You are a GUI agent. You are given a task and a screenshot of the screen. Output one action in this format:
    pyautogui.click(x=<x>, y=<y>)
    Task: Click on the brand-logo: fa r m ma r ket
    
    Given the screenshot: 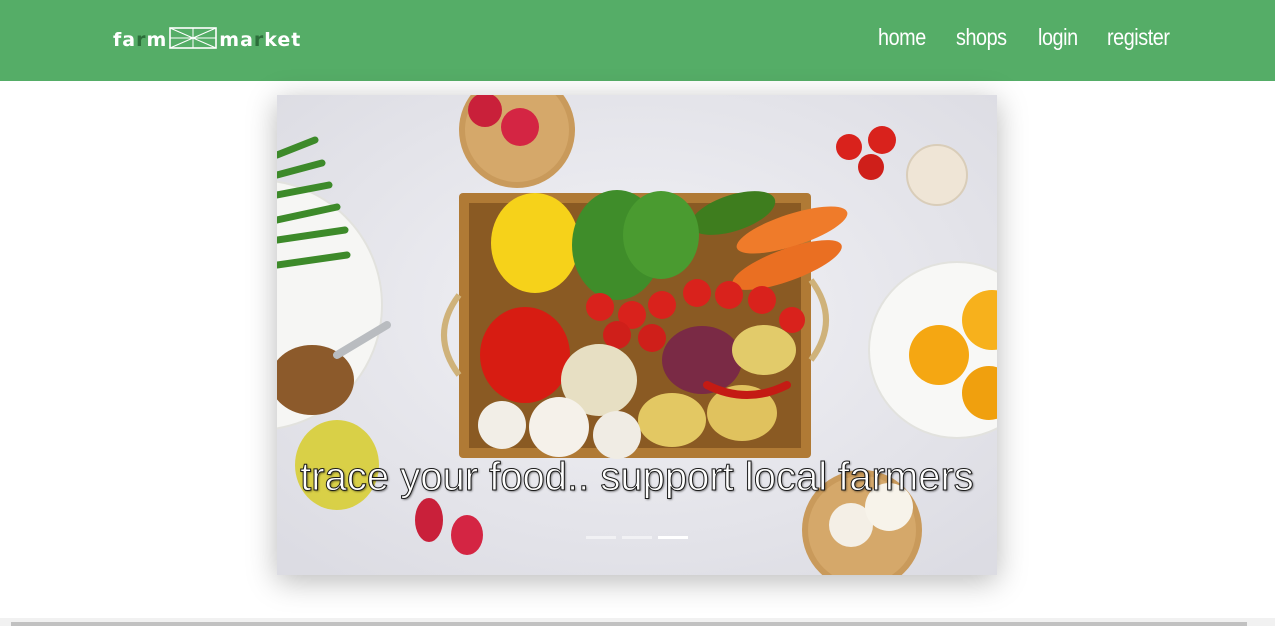 What is the action you would take?
    pyautogui.click(x=207, y=40)
    